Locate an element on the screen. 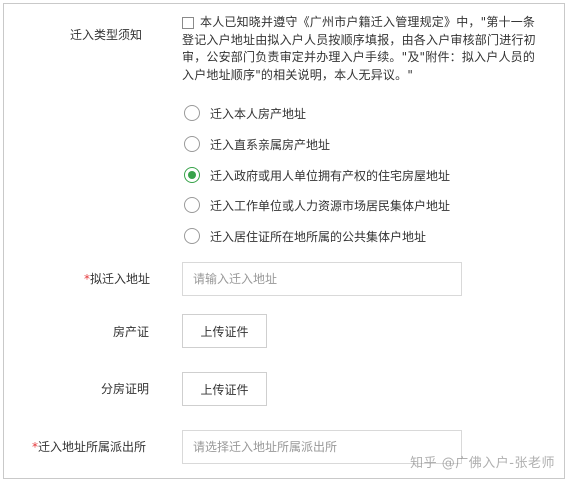 The width and height of the screenshot is (570, 484). notice-label: 迁入类型须知 is located at coordinates (106, 35).